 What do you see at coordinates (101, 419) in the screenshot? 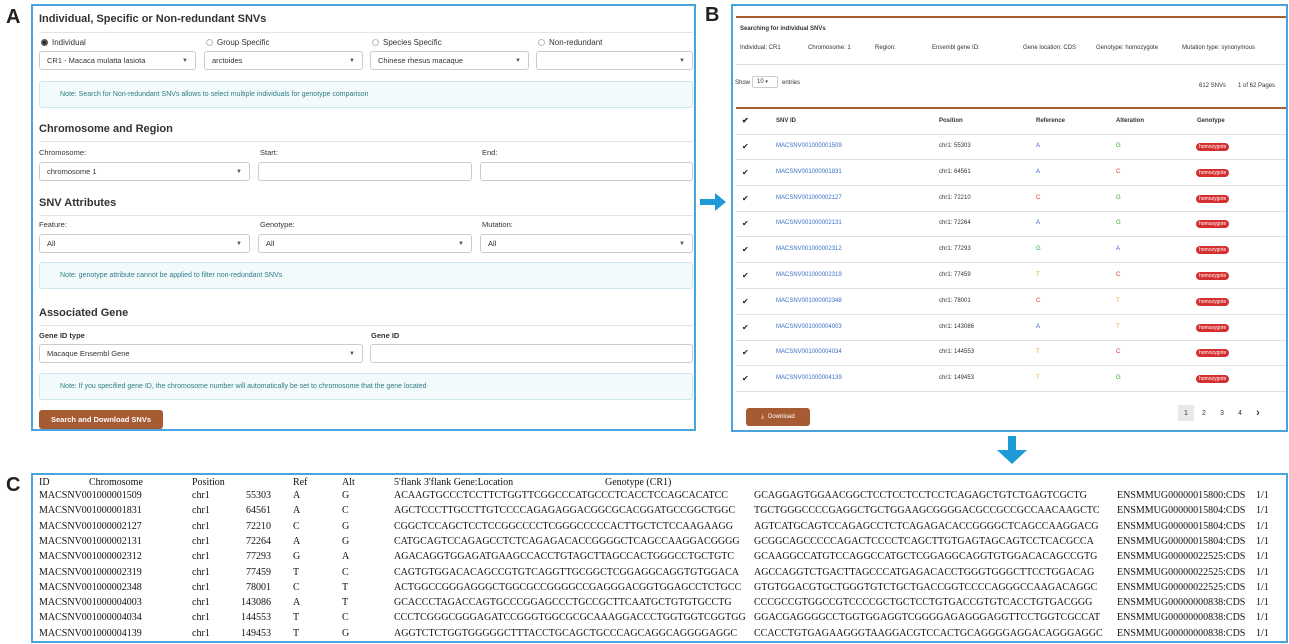
I see `search-download-button: Search and Download SNVs` at bounding box center [101, 419].